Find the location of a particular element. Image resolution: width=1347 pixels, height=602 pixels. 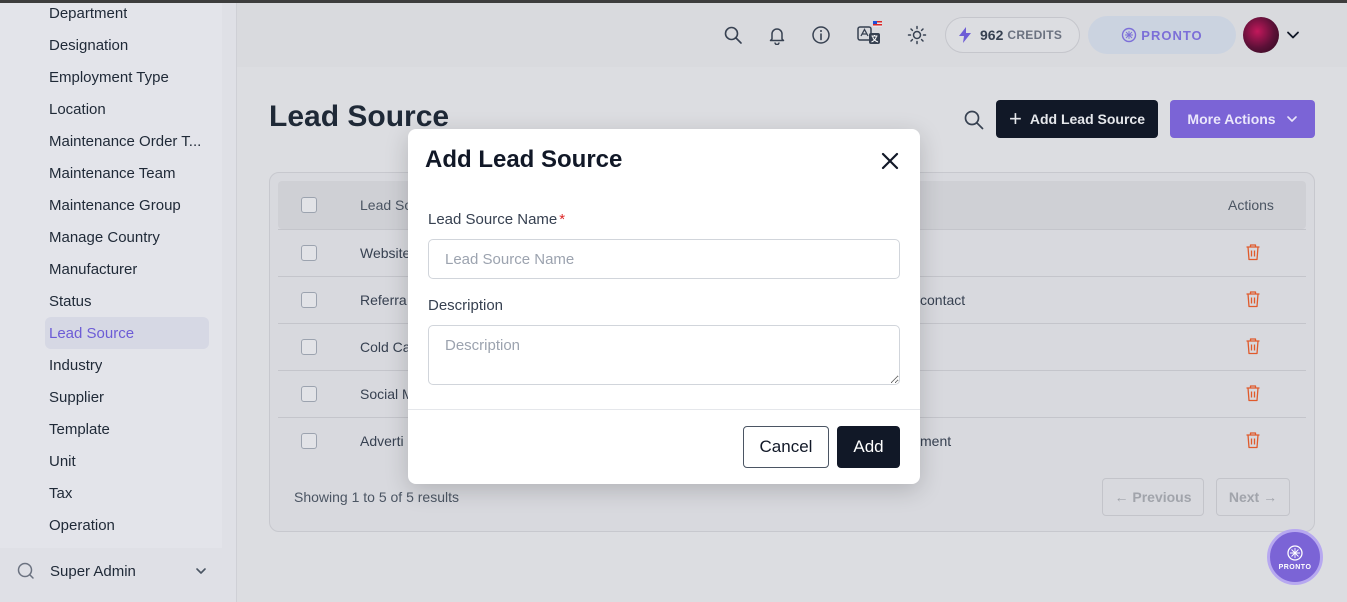

add-lead-source-button: + Add Lead Source is located at coordinates (1077, 119).